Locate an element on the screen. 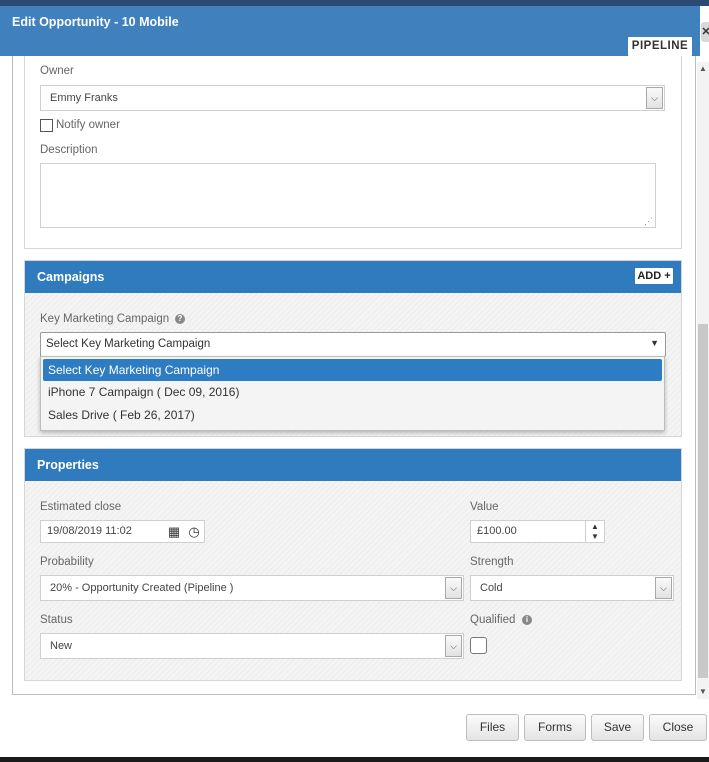 This screenshot has height=762, width=709. campaigns-title: Campaigns is located at coordinates (71, 277).